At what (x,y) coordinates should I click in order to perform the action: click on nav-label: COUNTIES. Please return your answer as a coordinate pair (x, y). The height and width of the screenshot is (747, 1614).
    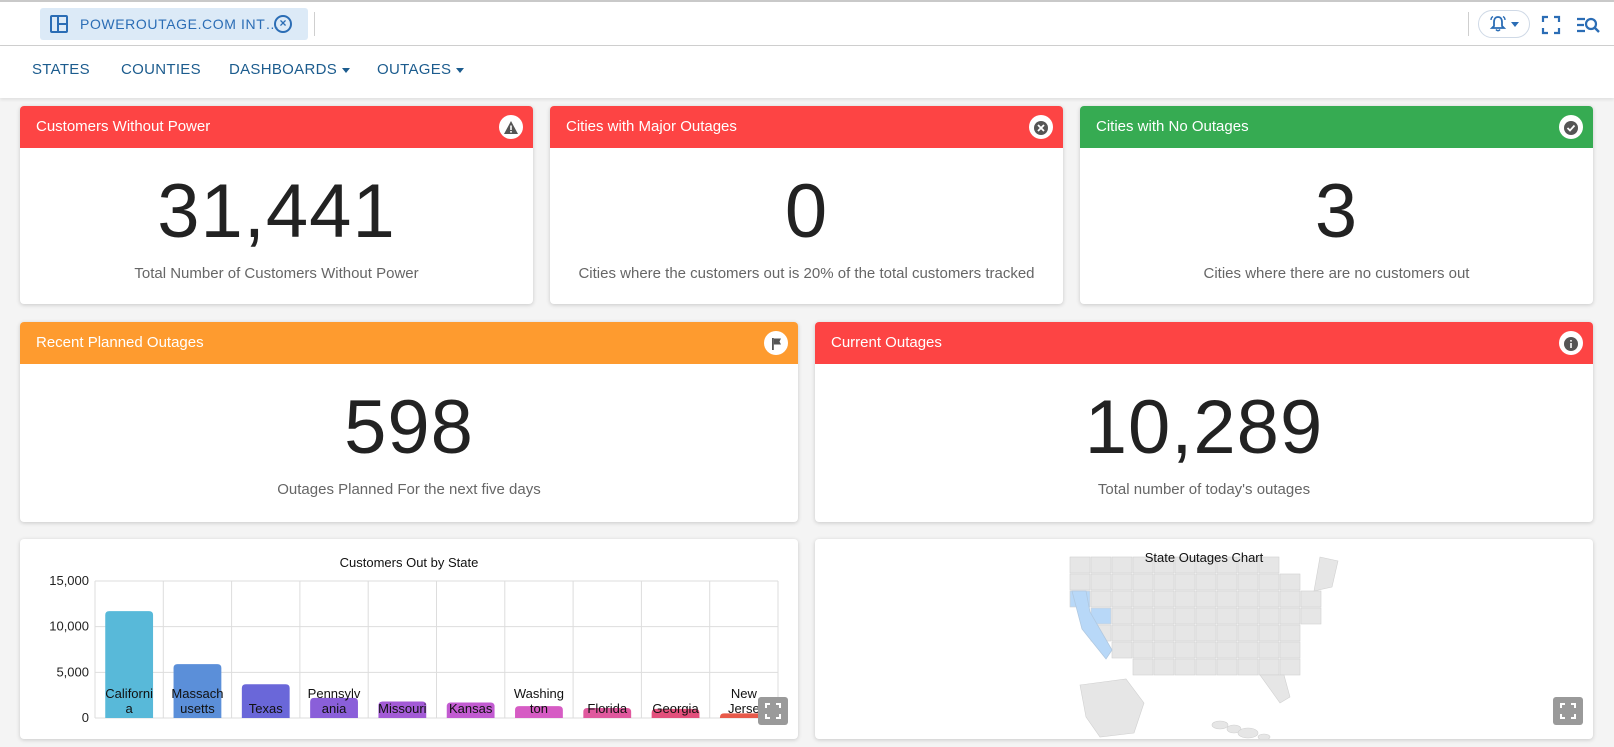
    Looking at the image, I should click on (161, 69).